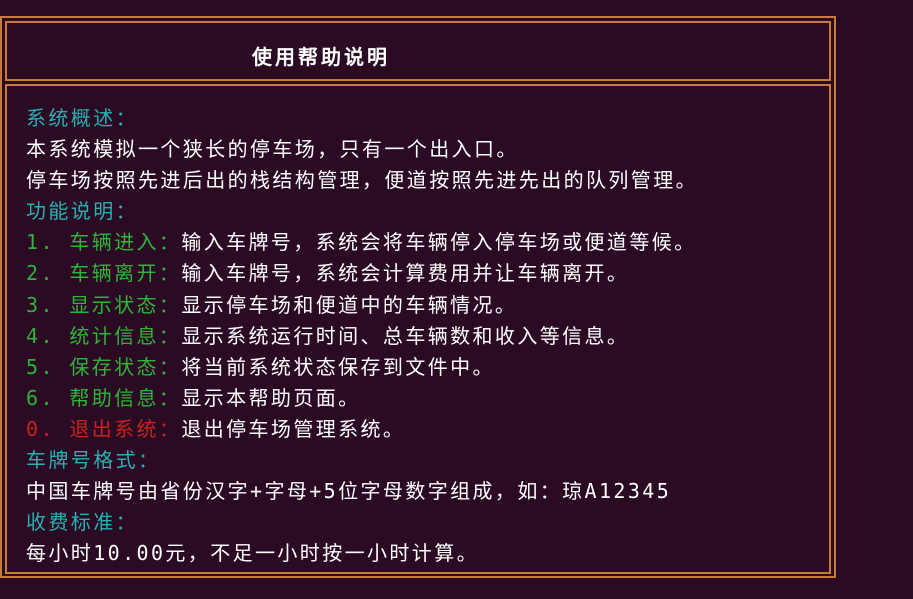 The image size is (913, 599). What do you see at coordinates (349, 491) in the screenshot?
I see `plate-format-text: 中国车牌号由省份汉字+字母+5位字母数字组成，如：琼A12345` at bounding box center [349, 491].